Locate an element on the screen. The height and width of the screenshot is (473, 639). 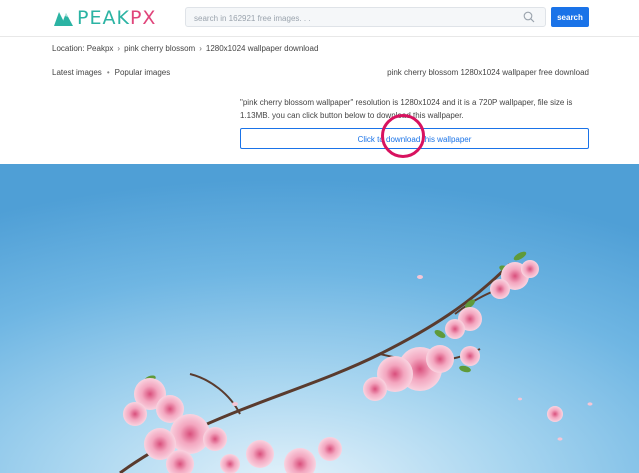
mountain-logo-icon is located at coordinates (63, 19).